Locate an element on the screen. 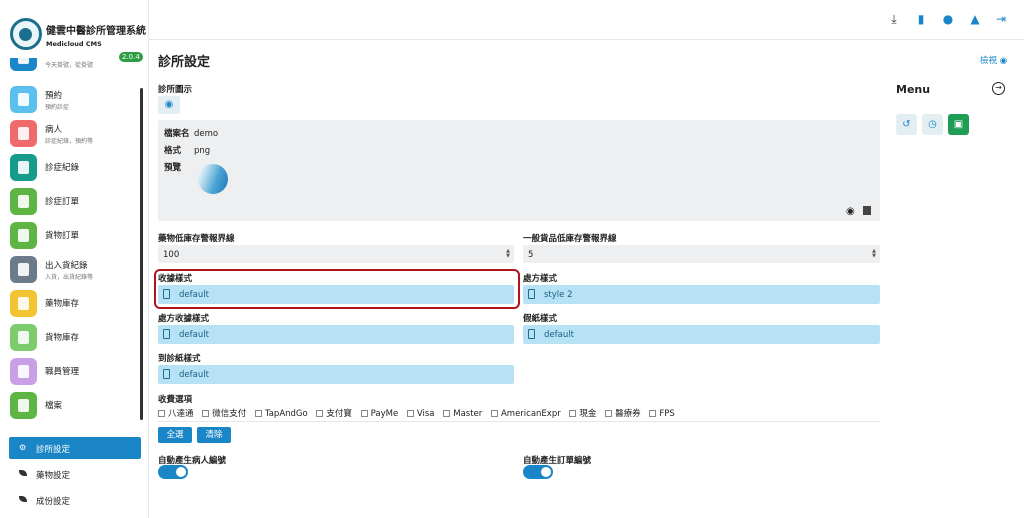  attendance-style-select: default is located at coordinates (336, 374).